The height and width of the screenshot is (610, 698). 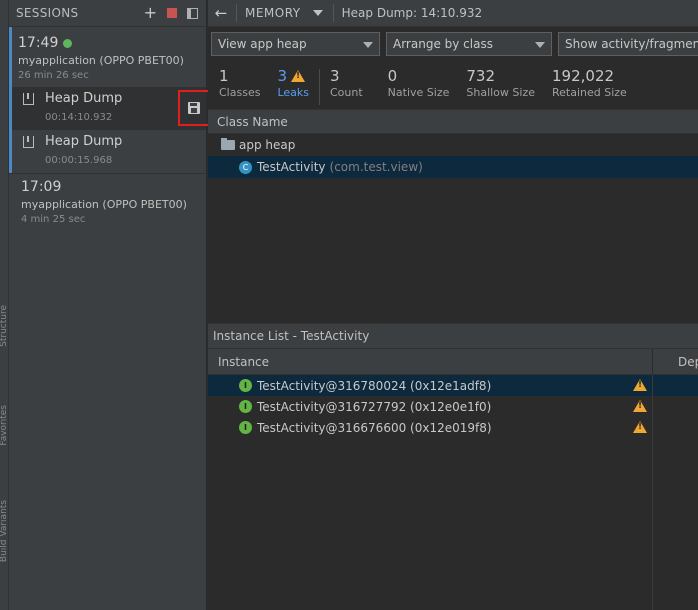 What do you see at coordinates (221, 13) in the screenshot?
I see `back-arrow-icon: ←` at bounding box center [221, 13].